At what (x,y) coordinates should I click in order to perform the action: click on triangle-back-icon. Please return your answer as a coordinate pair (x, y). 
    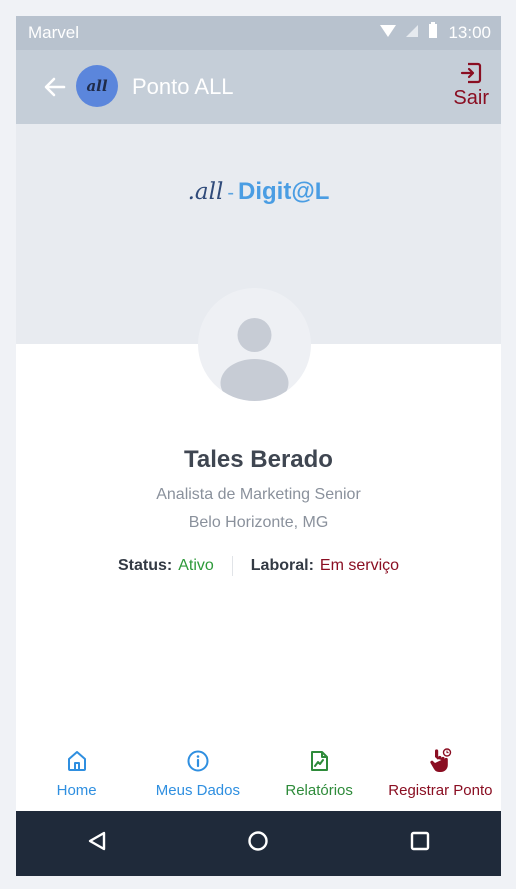
    Looking at the image, I should click on (97, 843).